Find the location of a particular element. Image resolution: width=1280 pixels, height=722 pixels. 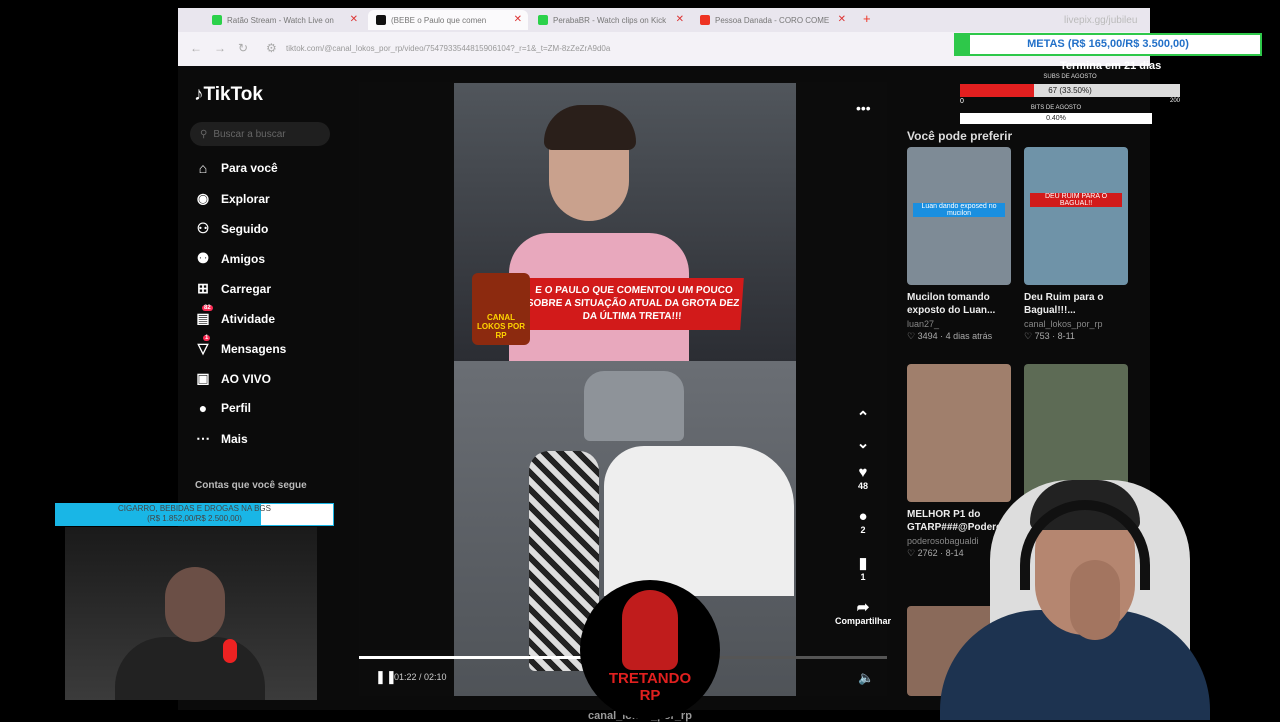

bits-label: BITS DE AGOSTO is located at coordinates (1056, 108).